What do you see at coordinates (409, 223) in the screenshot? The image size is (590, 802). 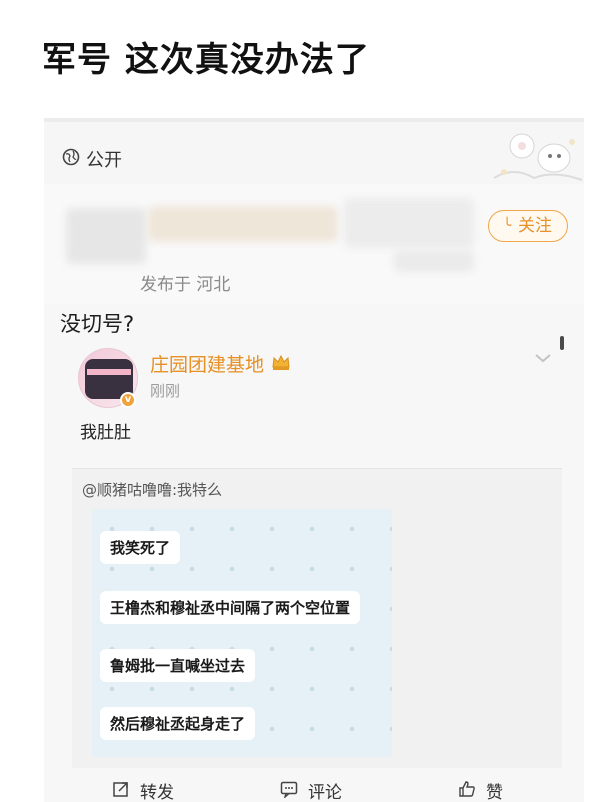 I see `blurred-badge` at bounding box center [409, 223].